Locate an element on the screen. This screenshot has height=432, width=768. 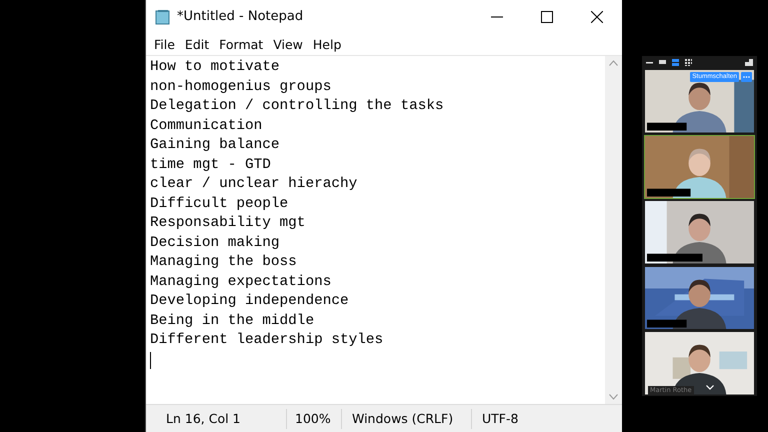
menu-item: View is located at coordinates (288, 44).